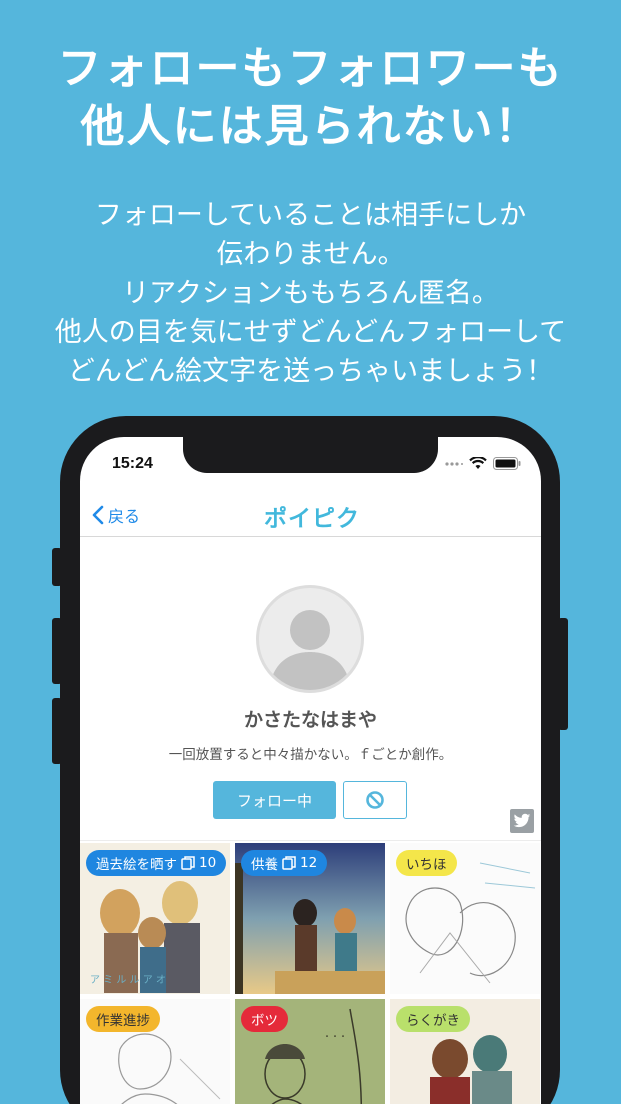 The image size is (621, 1104). I want to click on tag-label: いちほ, so click(426, 865).